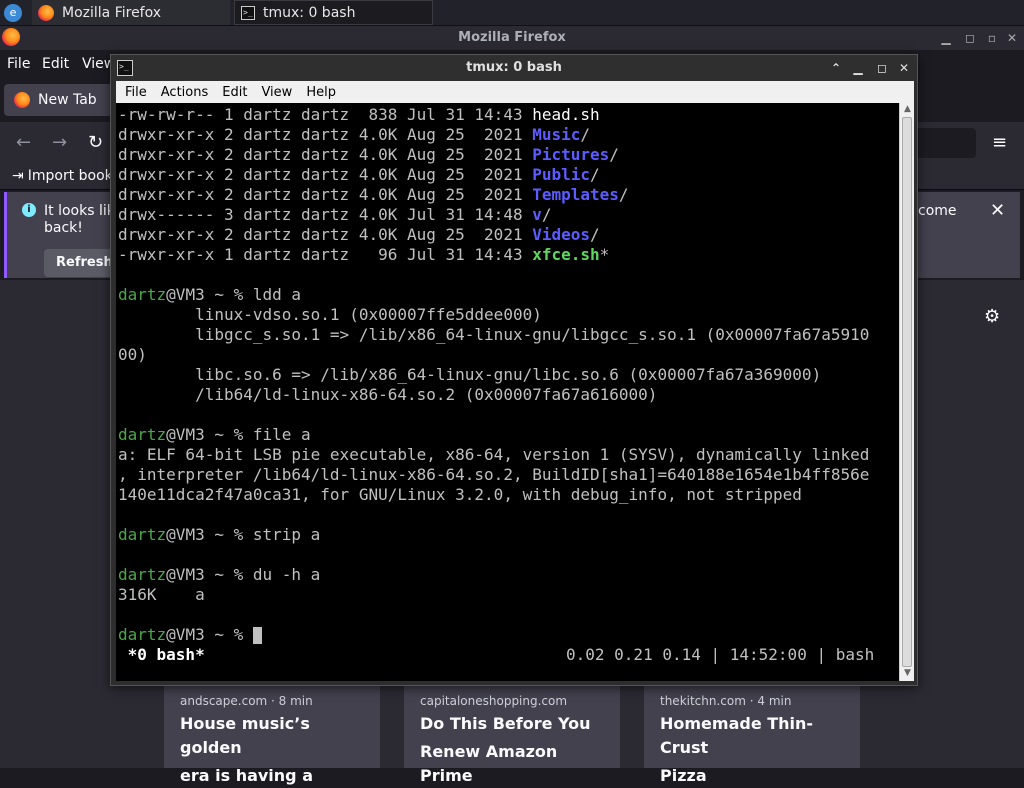 Image resolution: width=1024 pixels, height=788 pixels. Describe the element at coordinates (836, 68) in the screenshot. I see `shade-icon: ⌃` at that location.